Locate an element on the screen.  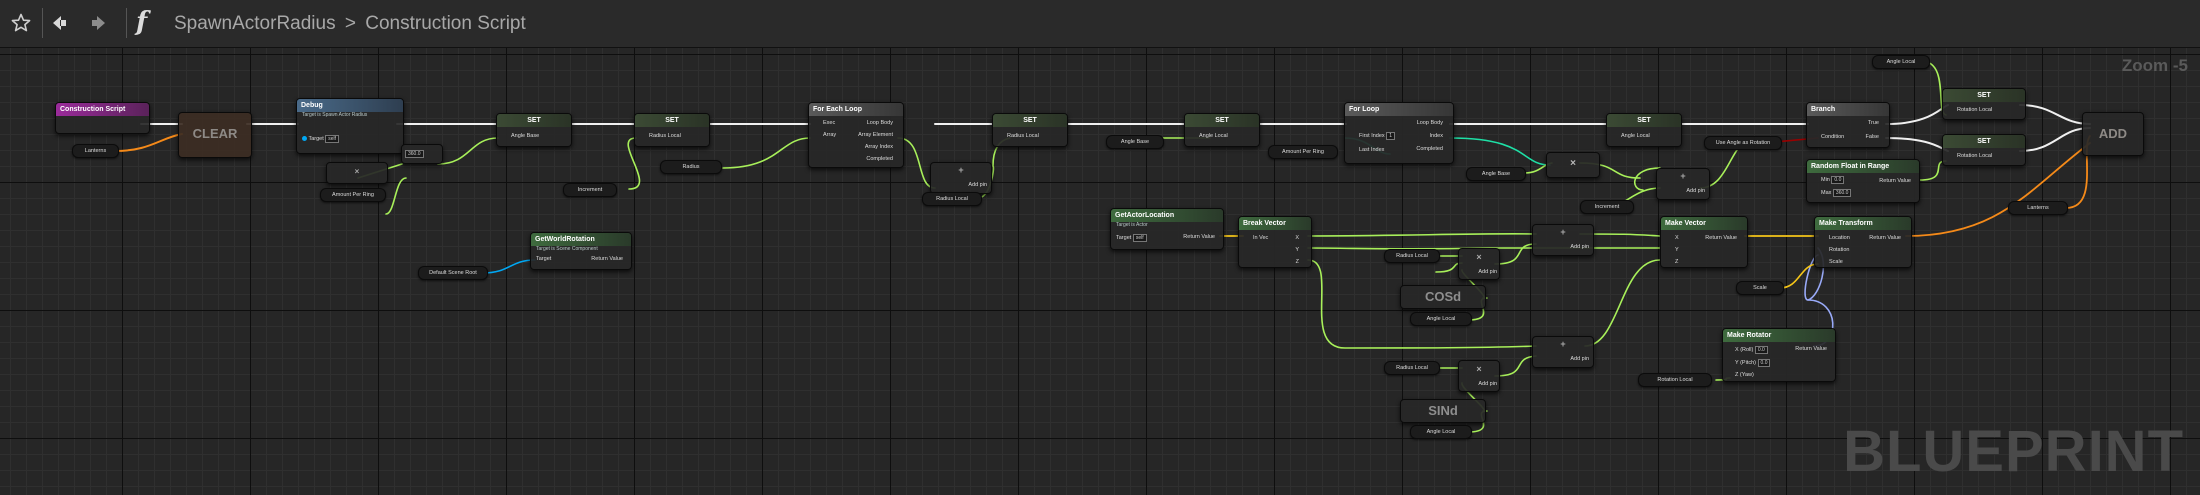
radius-local-variable-2: Radius Local is located at coordinates (1412, 256).